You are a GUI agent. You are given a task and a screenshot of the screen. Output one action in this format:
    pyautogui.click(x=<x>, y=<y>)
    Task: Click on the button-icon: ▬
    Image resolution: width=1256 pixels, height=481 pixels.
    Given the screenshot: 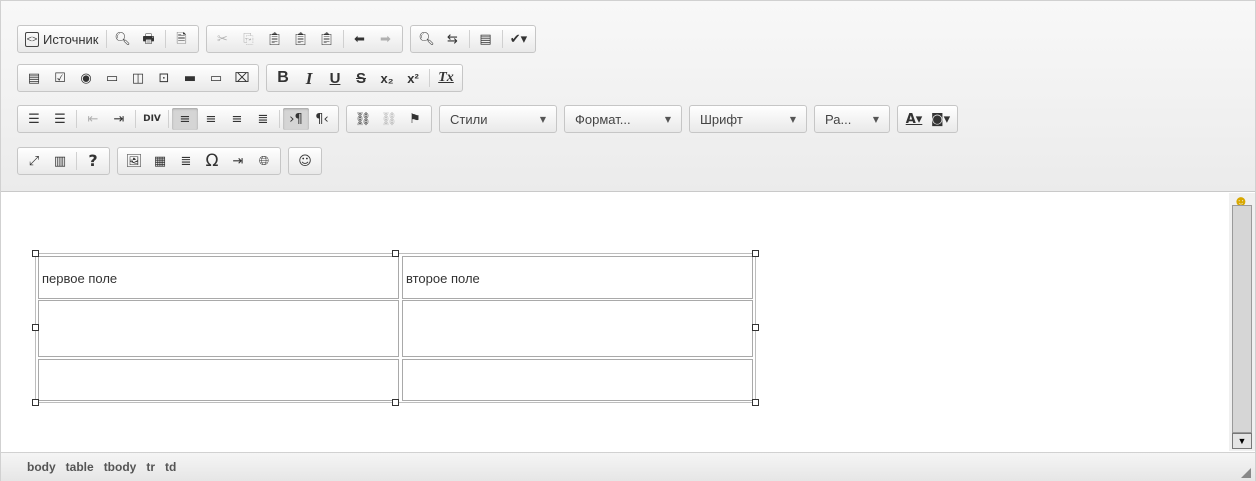 What is the action you would take?
    pyautogui.click(x=190, y=78)
    